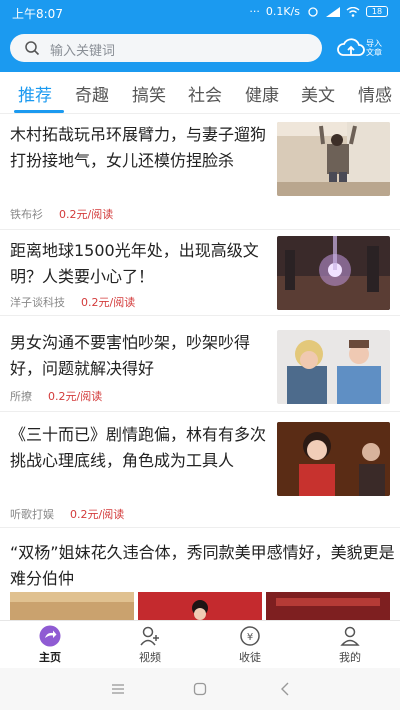 Image resolution: width=400 pixels, height=710 pixels. I want to click on article-item: 距离地球1500光年处，出现高级文明？人类要小心了！ 洋子谈科技 0.2元/阅读, so click(200, 273).